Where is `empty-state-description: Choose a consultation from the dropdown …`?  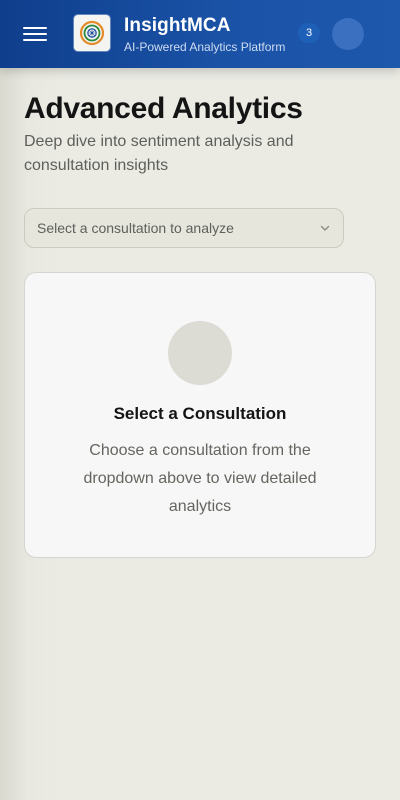 empty-state-description: Choose a consultation from the dropdown … is located at coordinates (200, 478).